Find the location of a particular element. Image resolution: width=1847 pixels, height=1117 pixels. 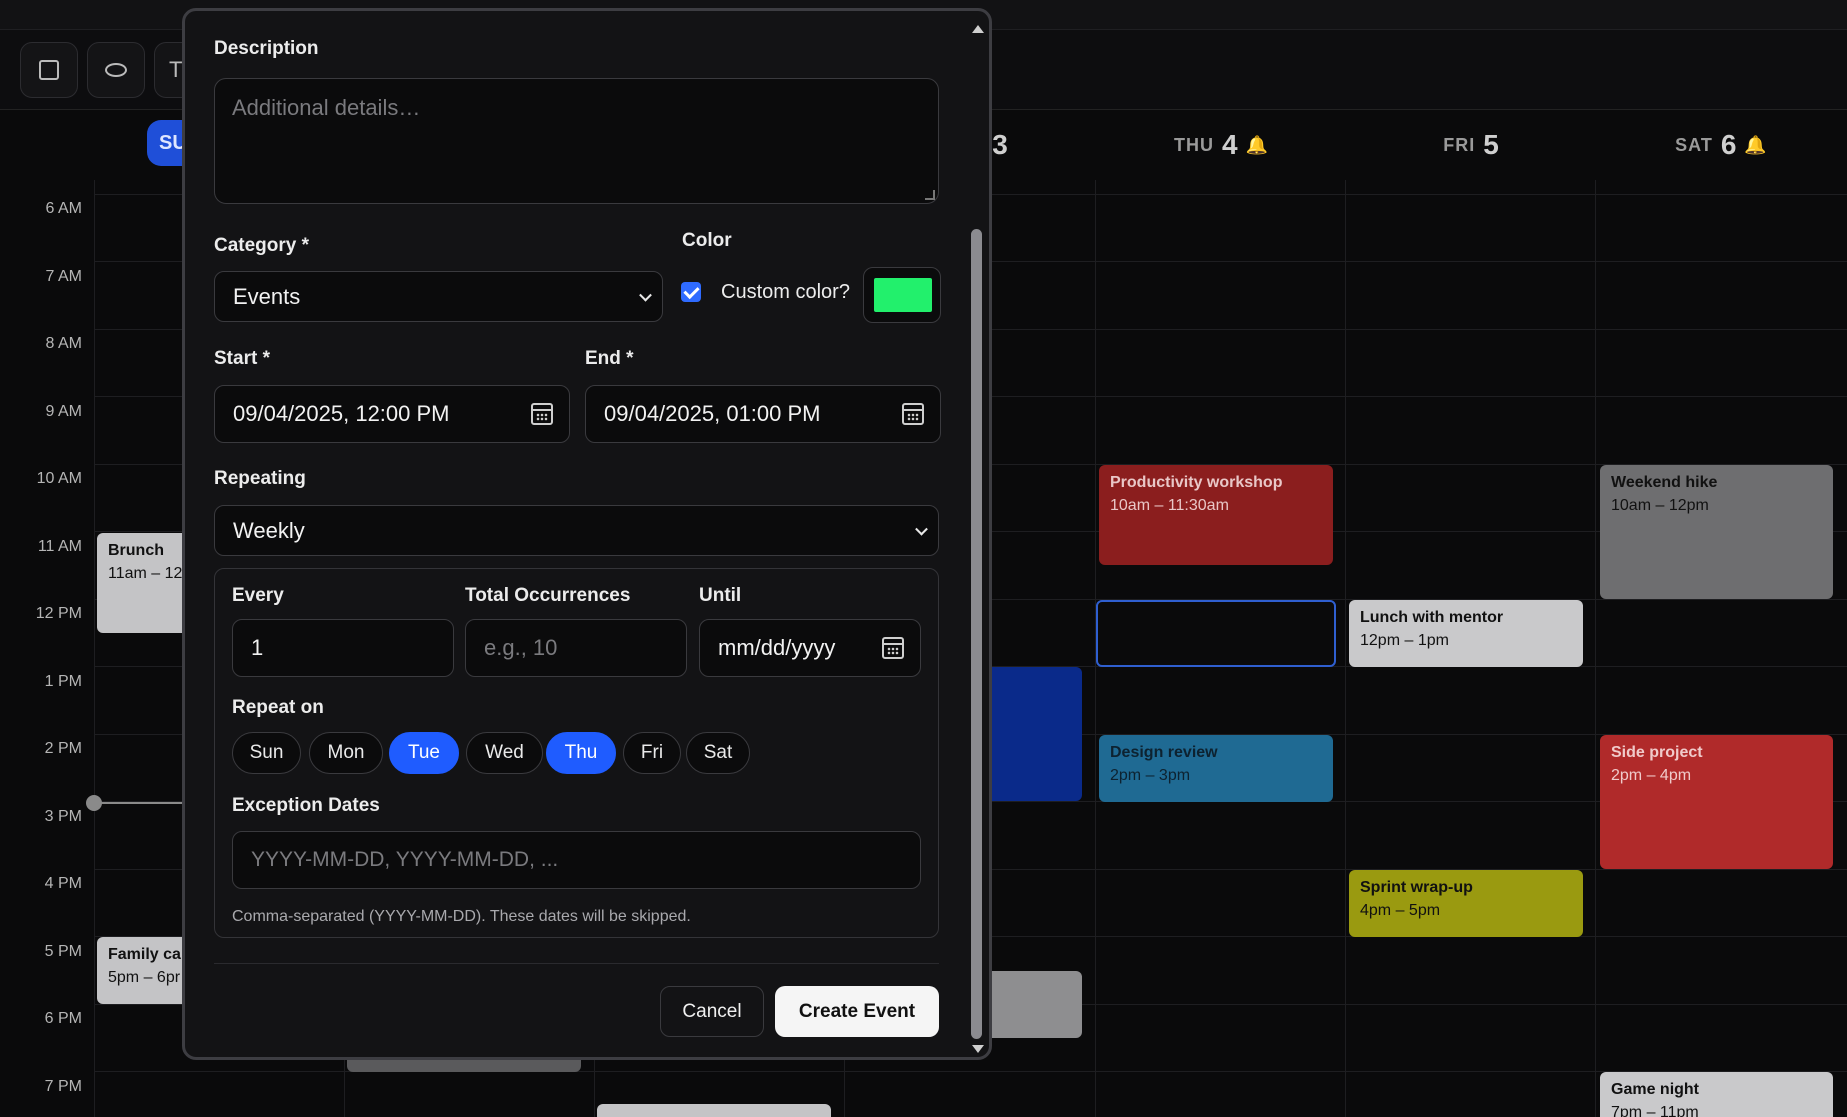

total-occurrences-placeholder: e.g., 10 is located at coordinates (521, 647).